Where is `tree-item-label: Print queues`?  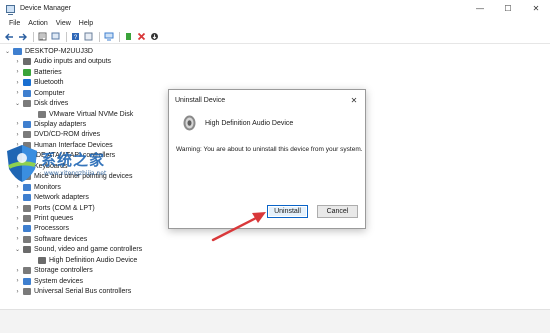
tree-item-label: Print queues is located at coordinates (54, 218).